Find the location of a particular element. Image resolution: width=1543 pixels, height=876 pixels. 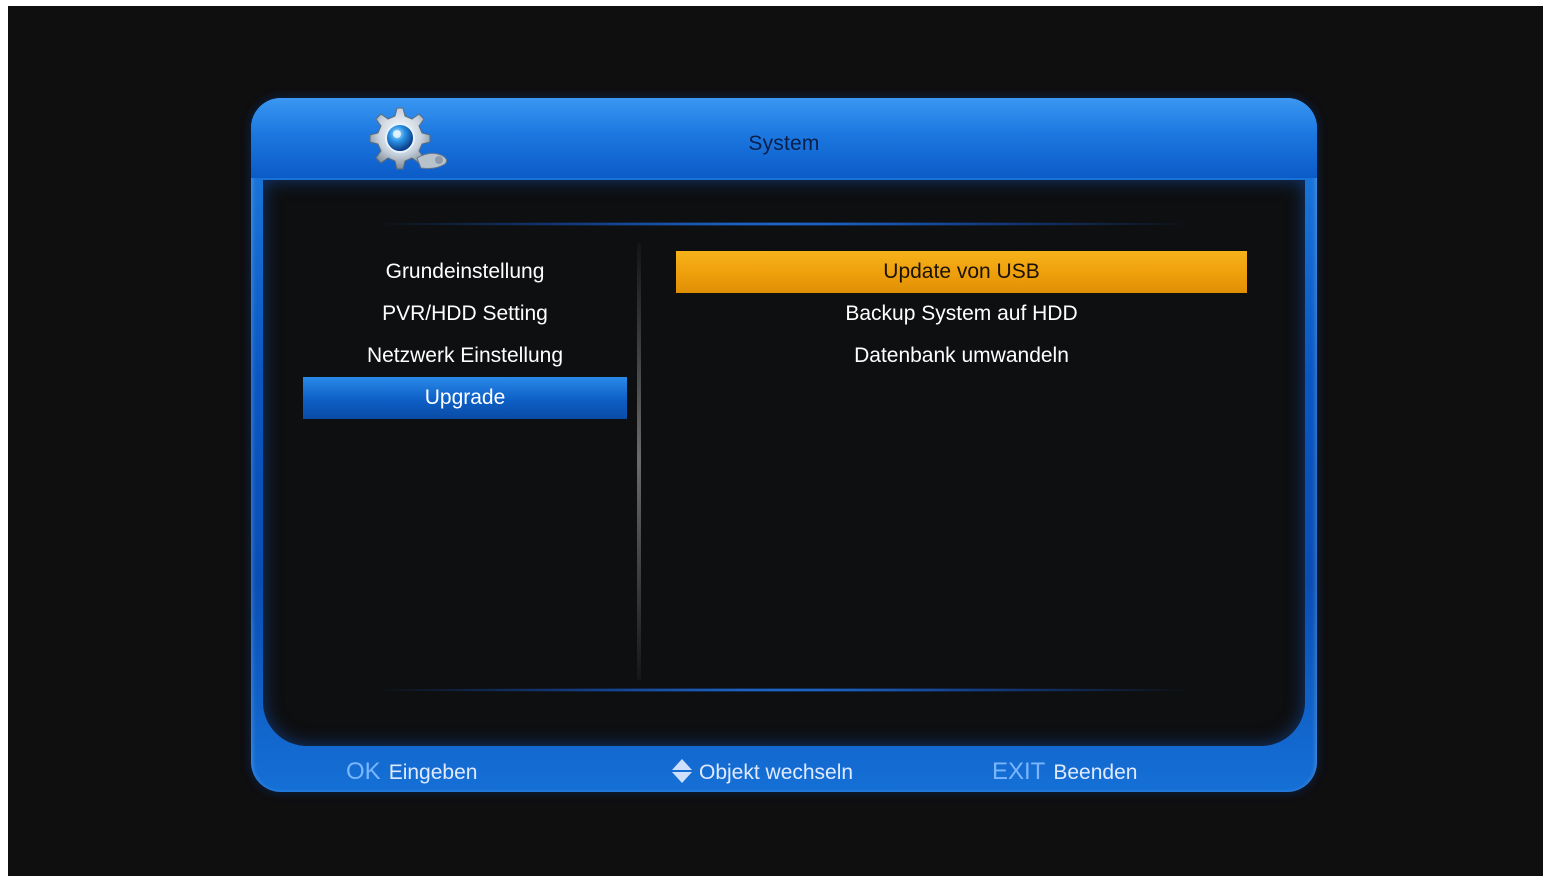

ok-hint: OK Eingeben is located at coordinates (411, 772).